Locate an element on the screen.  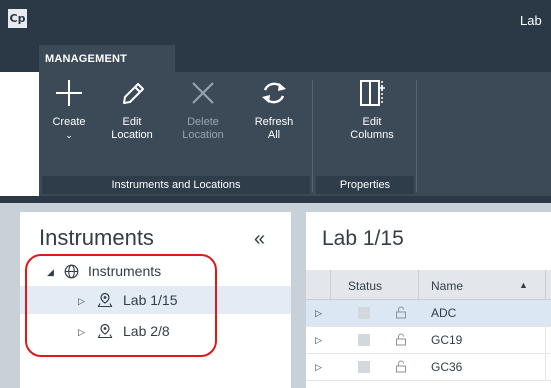
grid-header is located at coordinates (428, 285).